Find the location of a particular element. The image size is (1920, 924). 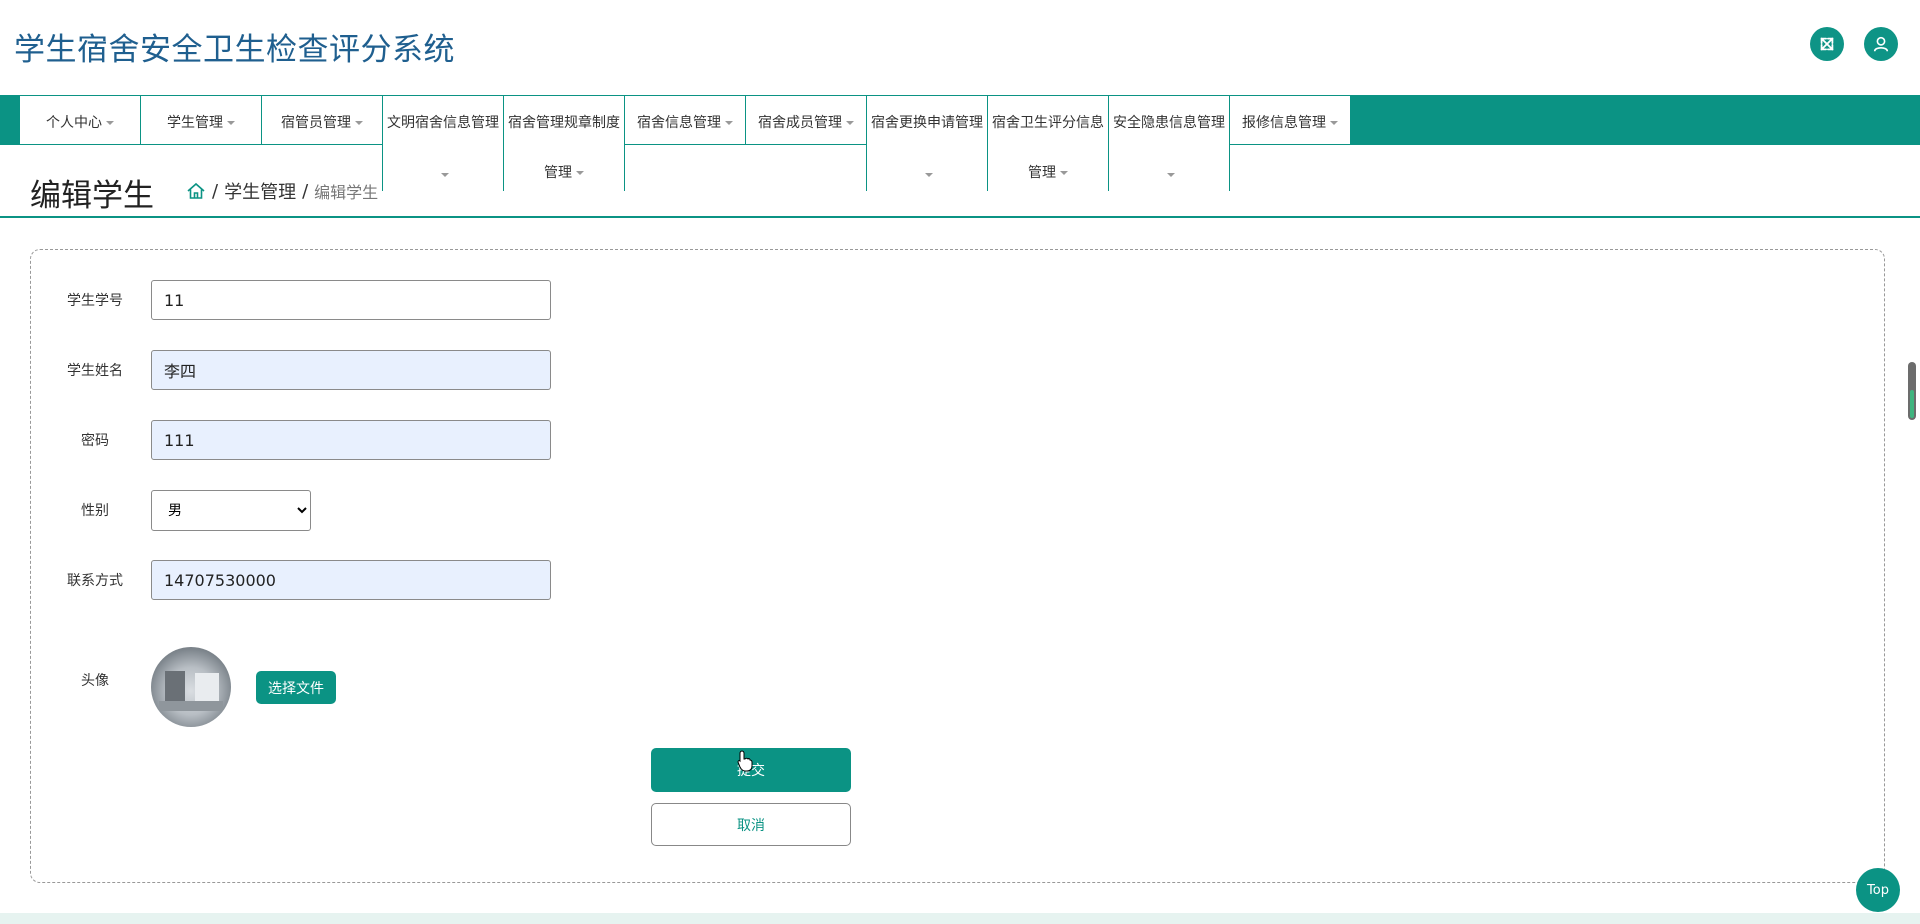

app-title: 学生宿舍安全卫生检查评分系统 is located at coordinates (234, 50).